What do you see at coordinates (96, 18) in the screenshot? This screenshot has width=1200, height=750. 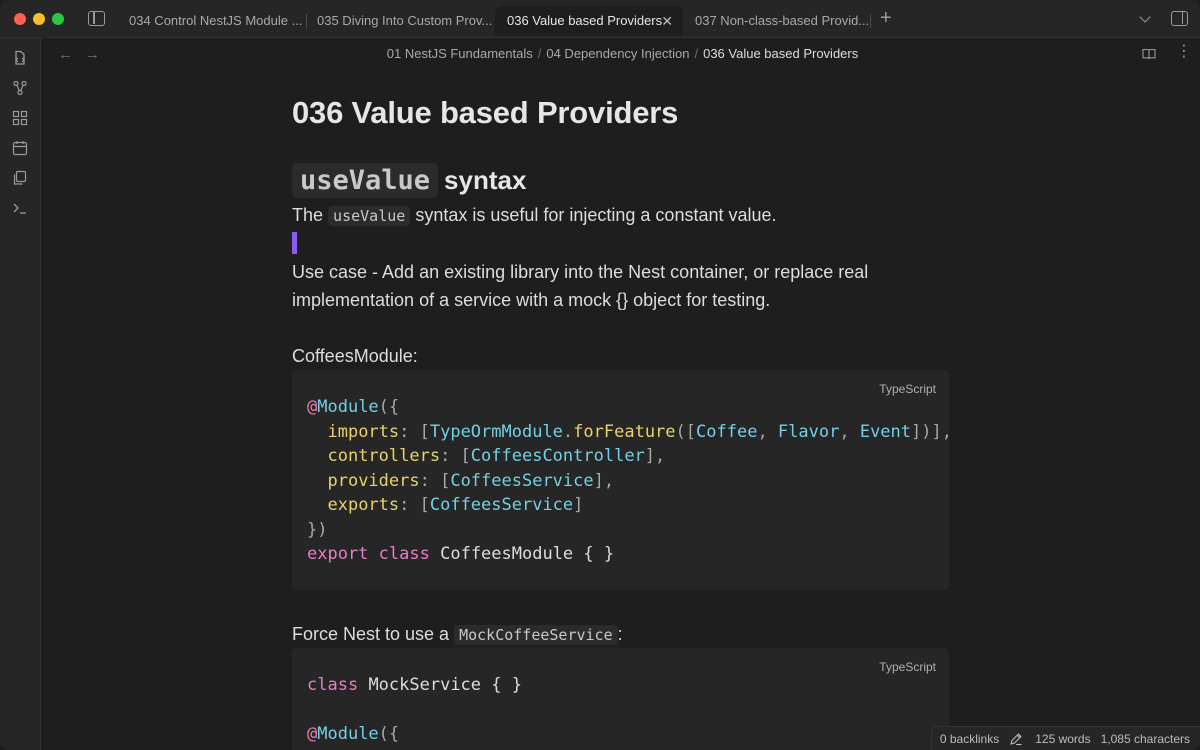 I see `sidebar-toggle-icon` at bounding box center [96, 18].